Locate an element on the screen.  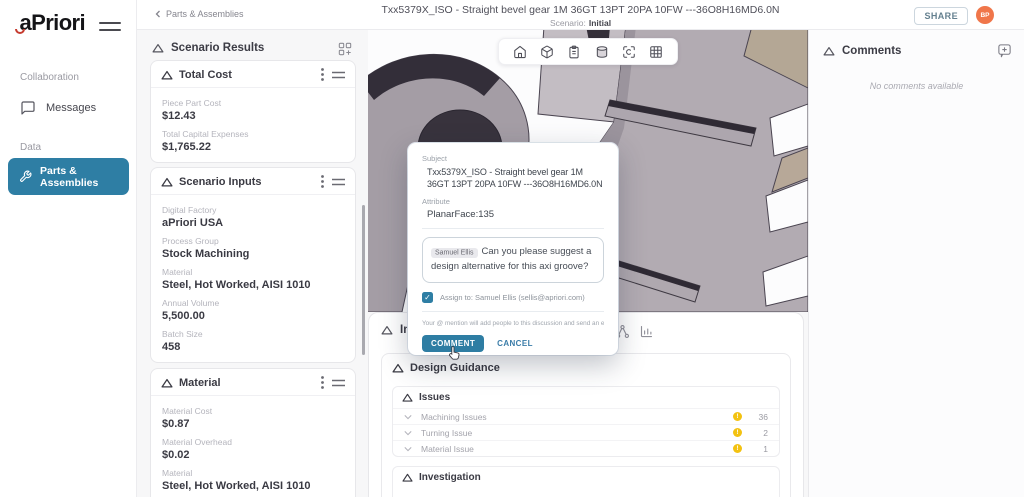
checkbox-checked-icon: ✓ is located at coordinates (427, 298).